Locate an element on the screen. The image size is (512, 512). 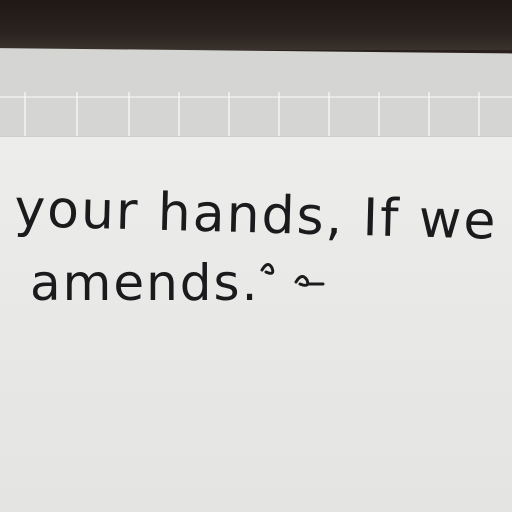
note-line-2: amends. is located at coordinates (144, 283).